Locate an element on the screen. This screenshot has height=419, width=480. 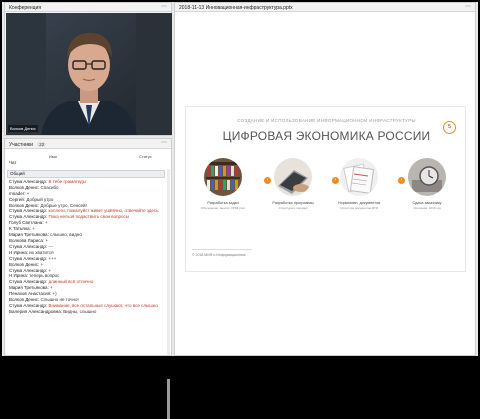
chat-message-text: Спасибо is located at coordinates (49, 187).